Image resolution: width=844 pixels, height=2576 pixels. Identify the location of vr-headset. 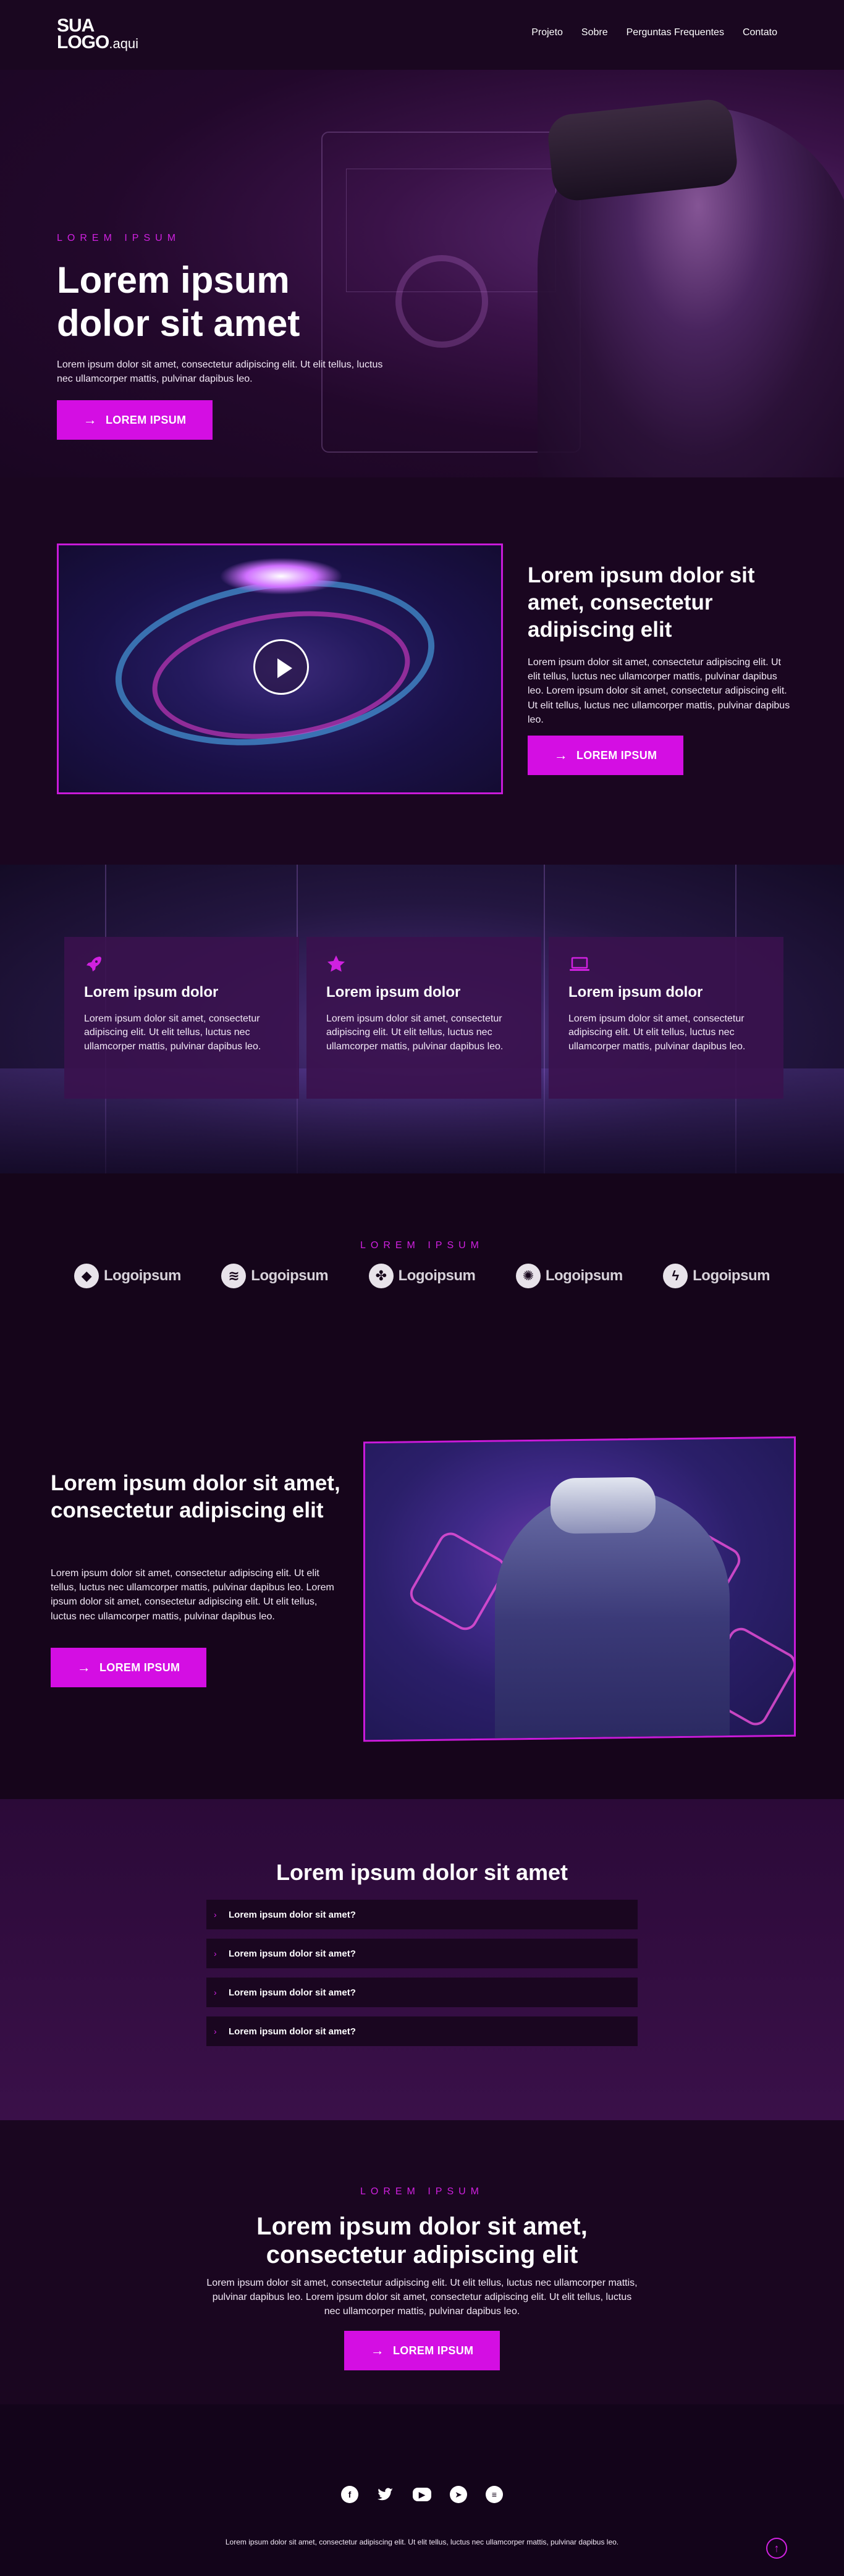
(603, 1506).